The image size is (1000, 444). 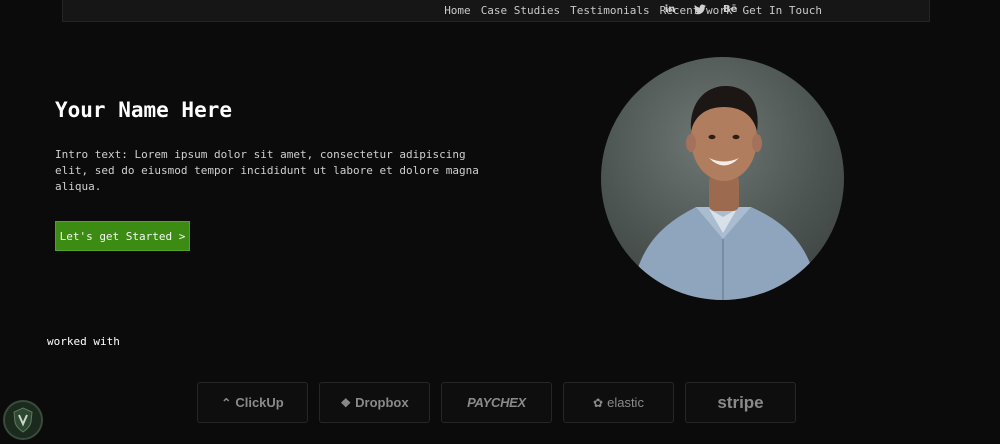 I want to click on twitter-icon, so click(x=700, y=10).